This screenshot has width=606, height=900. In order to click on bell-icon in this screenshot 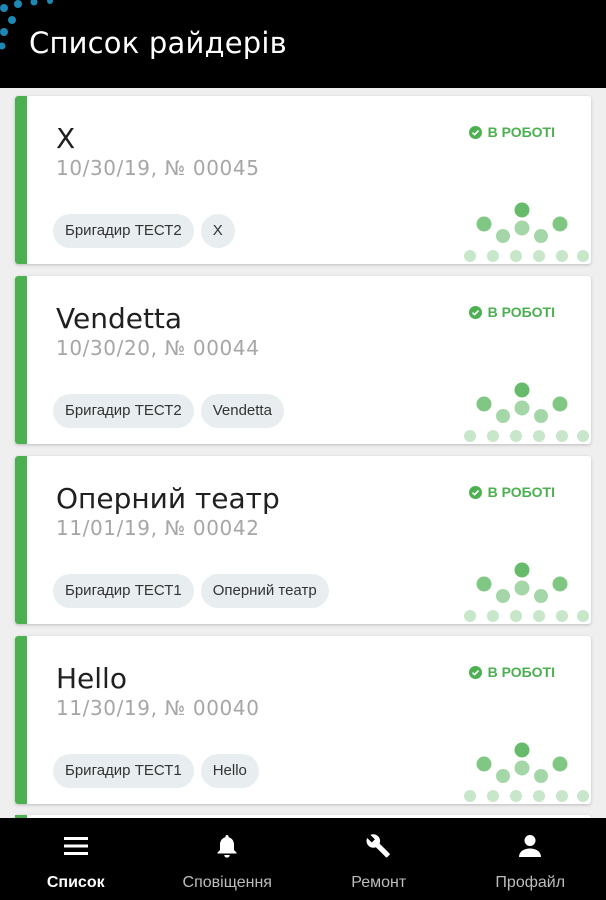, I will do `click(227, 846)`.